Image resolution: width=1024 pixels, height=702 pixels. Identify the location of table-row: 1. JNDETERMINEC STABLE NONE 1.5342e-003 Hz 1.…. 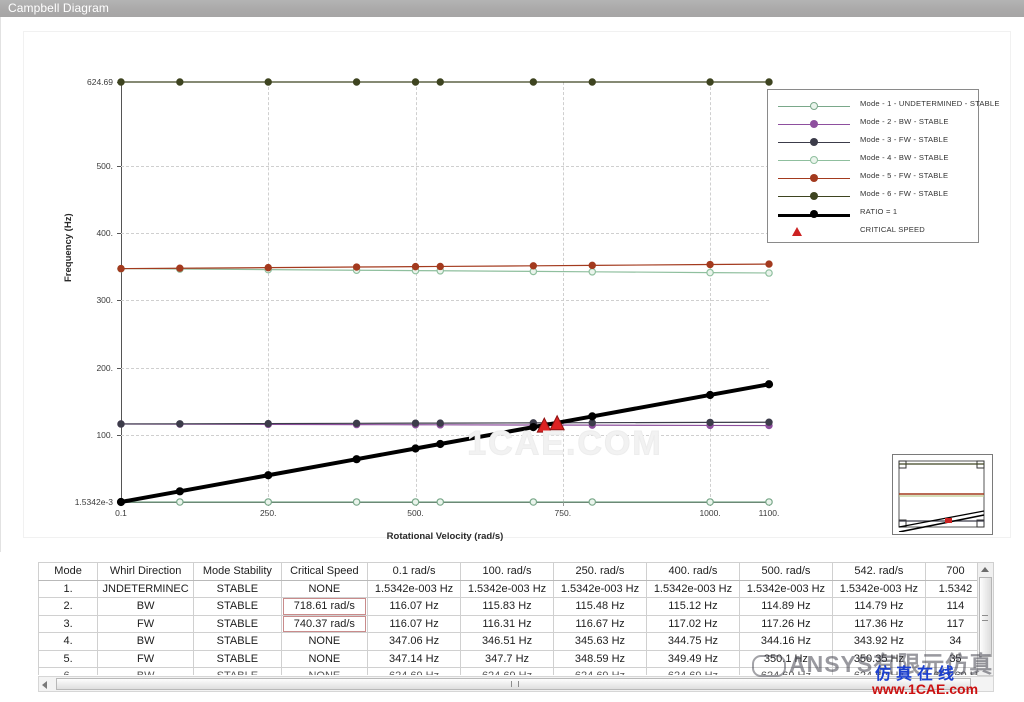
(512, 588).